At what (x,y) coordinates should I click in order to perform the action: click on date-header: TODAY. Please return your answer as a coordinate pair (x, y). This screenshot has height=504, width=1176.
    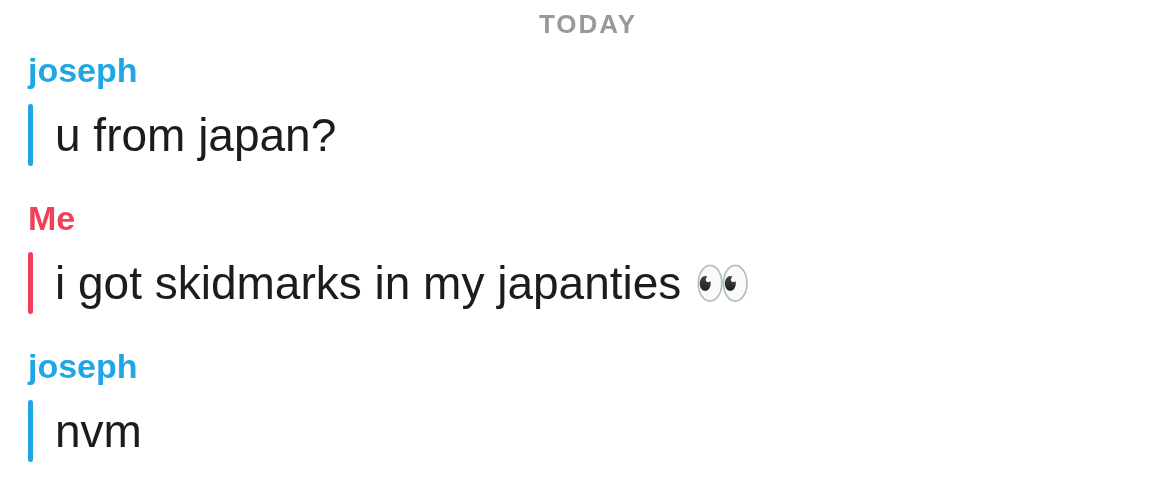
    Looking at the image, I should click on (588, 24).